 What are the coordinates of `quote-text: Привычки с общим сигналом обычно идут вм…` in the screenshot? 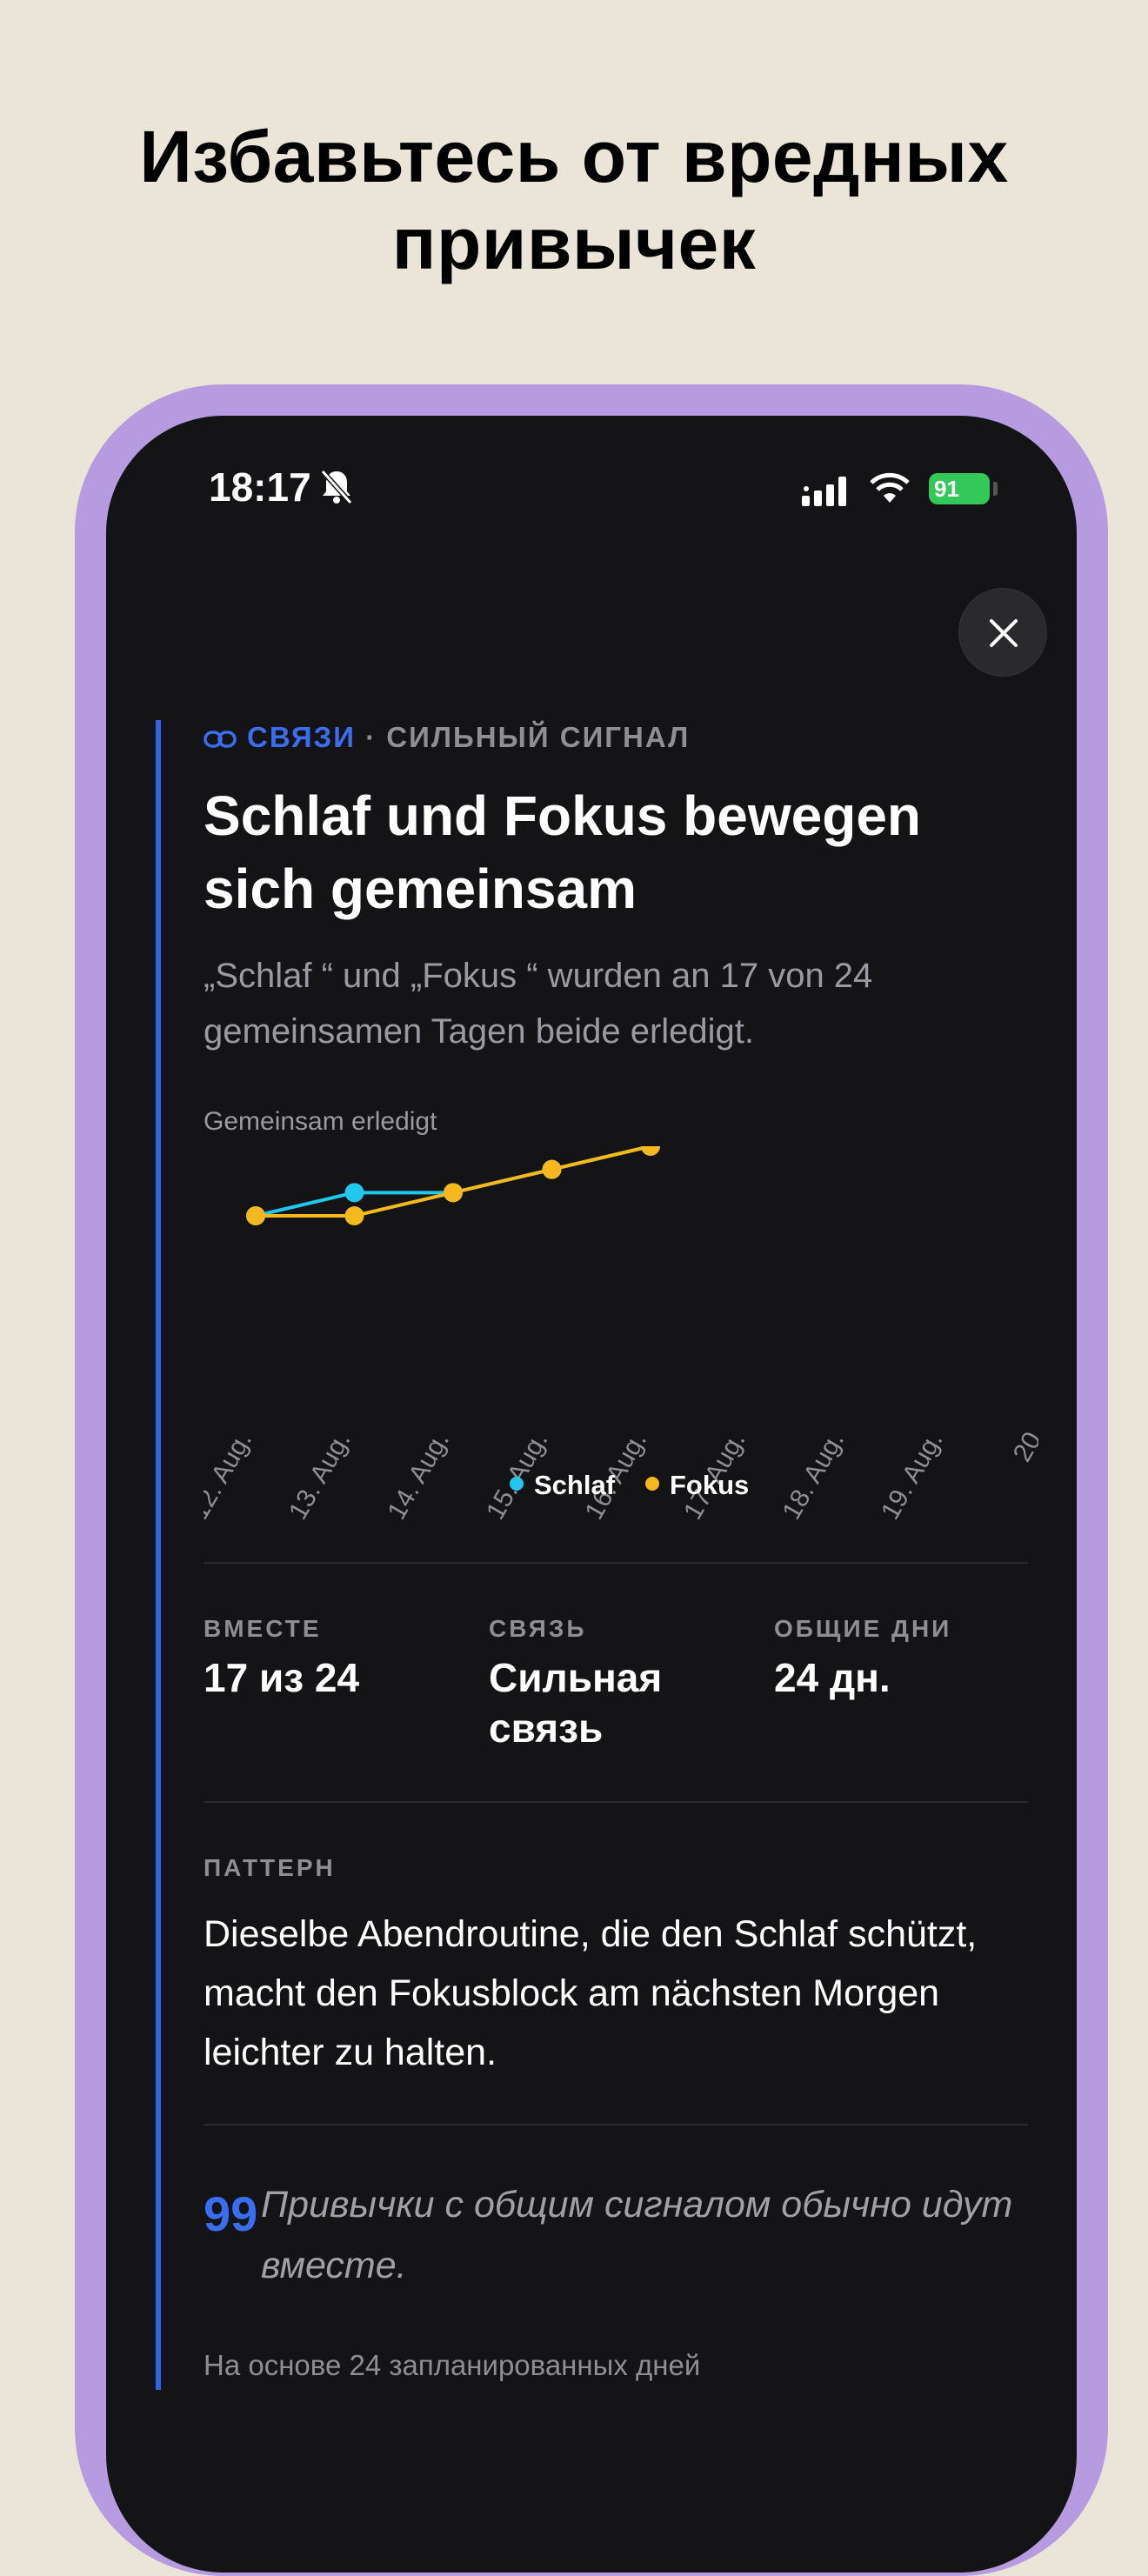 It's located at (637, 2235).